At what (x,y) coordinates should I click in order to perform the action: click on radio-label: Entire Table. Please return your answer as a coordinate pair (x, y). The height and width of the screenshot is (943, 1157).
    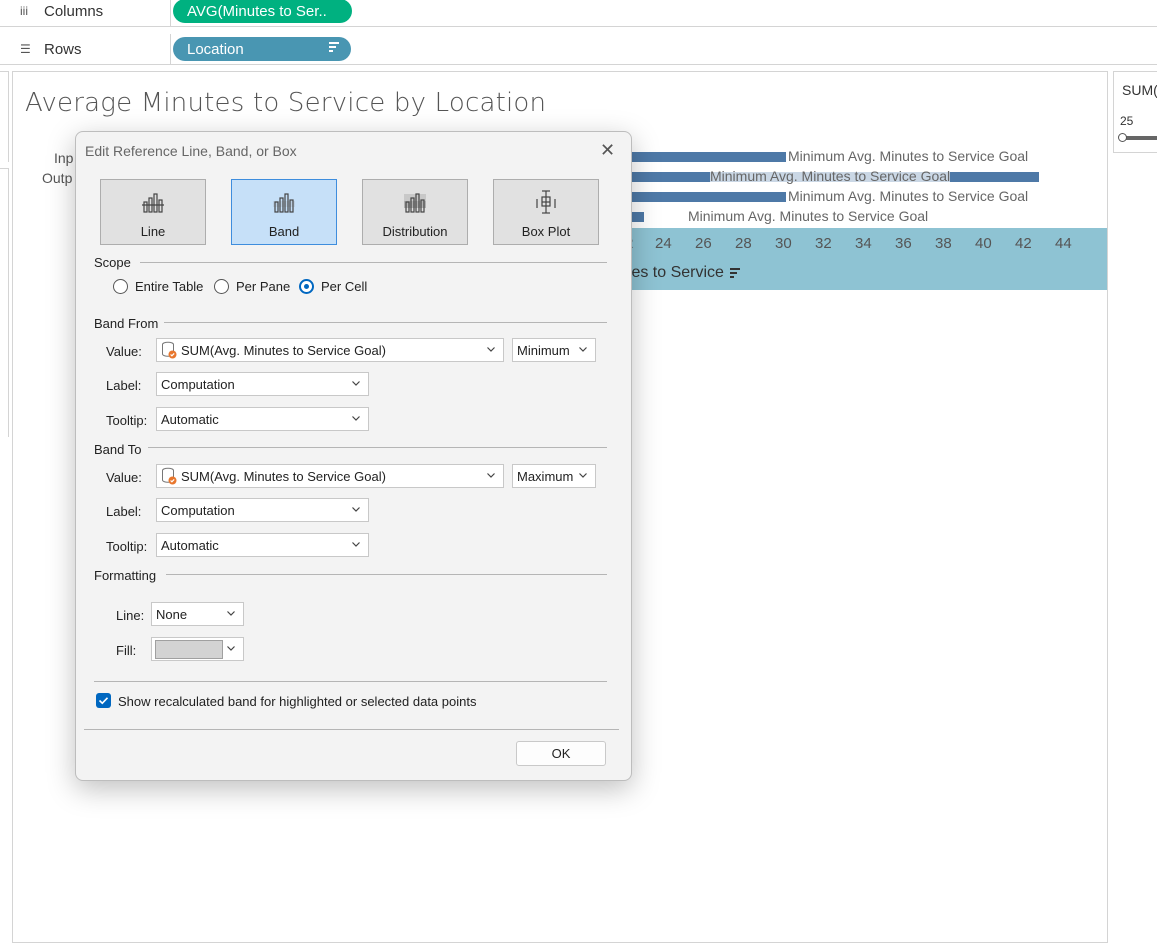
    Looking at the image, I should click on (169, 286).